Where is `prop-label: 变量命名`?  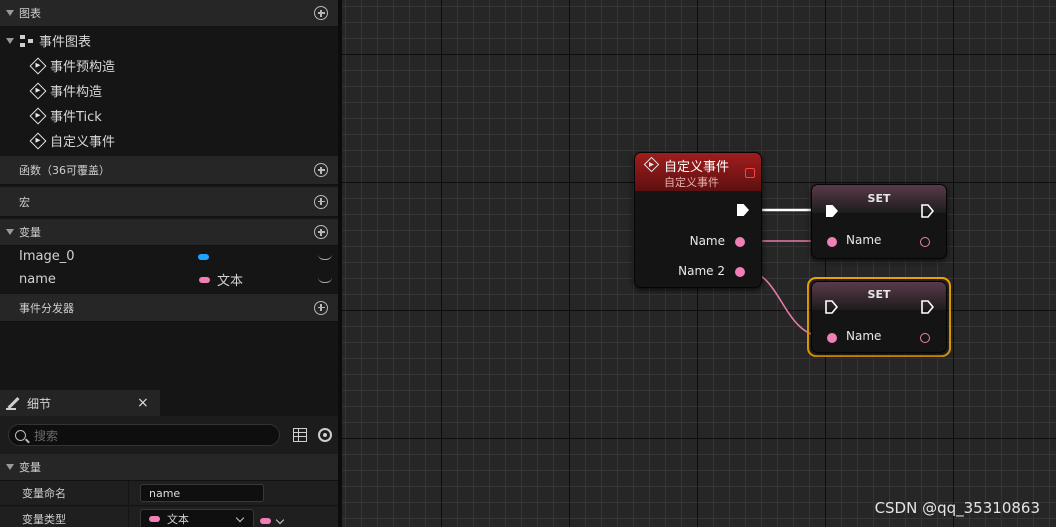
prop-label: 变量命名 is located at coordinates (44, 493).